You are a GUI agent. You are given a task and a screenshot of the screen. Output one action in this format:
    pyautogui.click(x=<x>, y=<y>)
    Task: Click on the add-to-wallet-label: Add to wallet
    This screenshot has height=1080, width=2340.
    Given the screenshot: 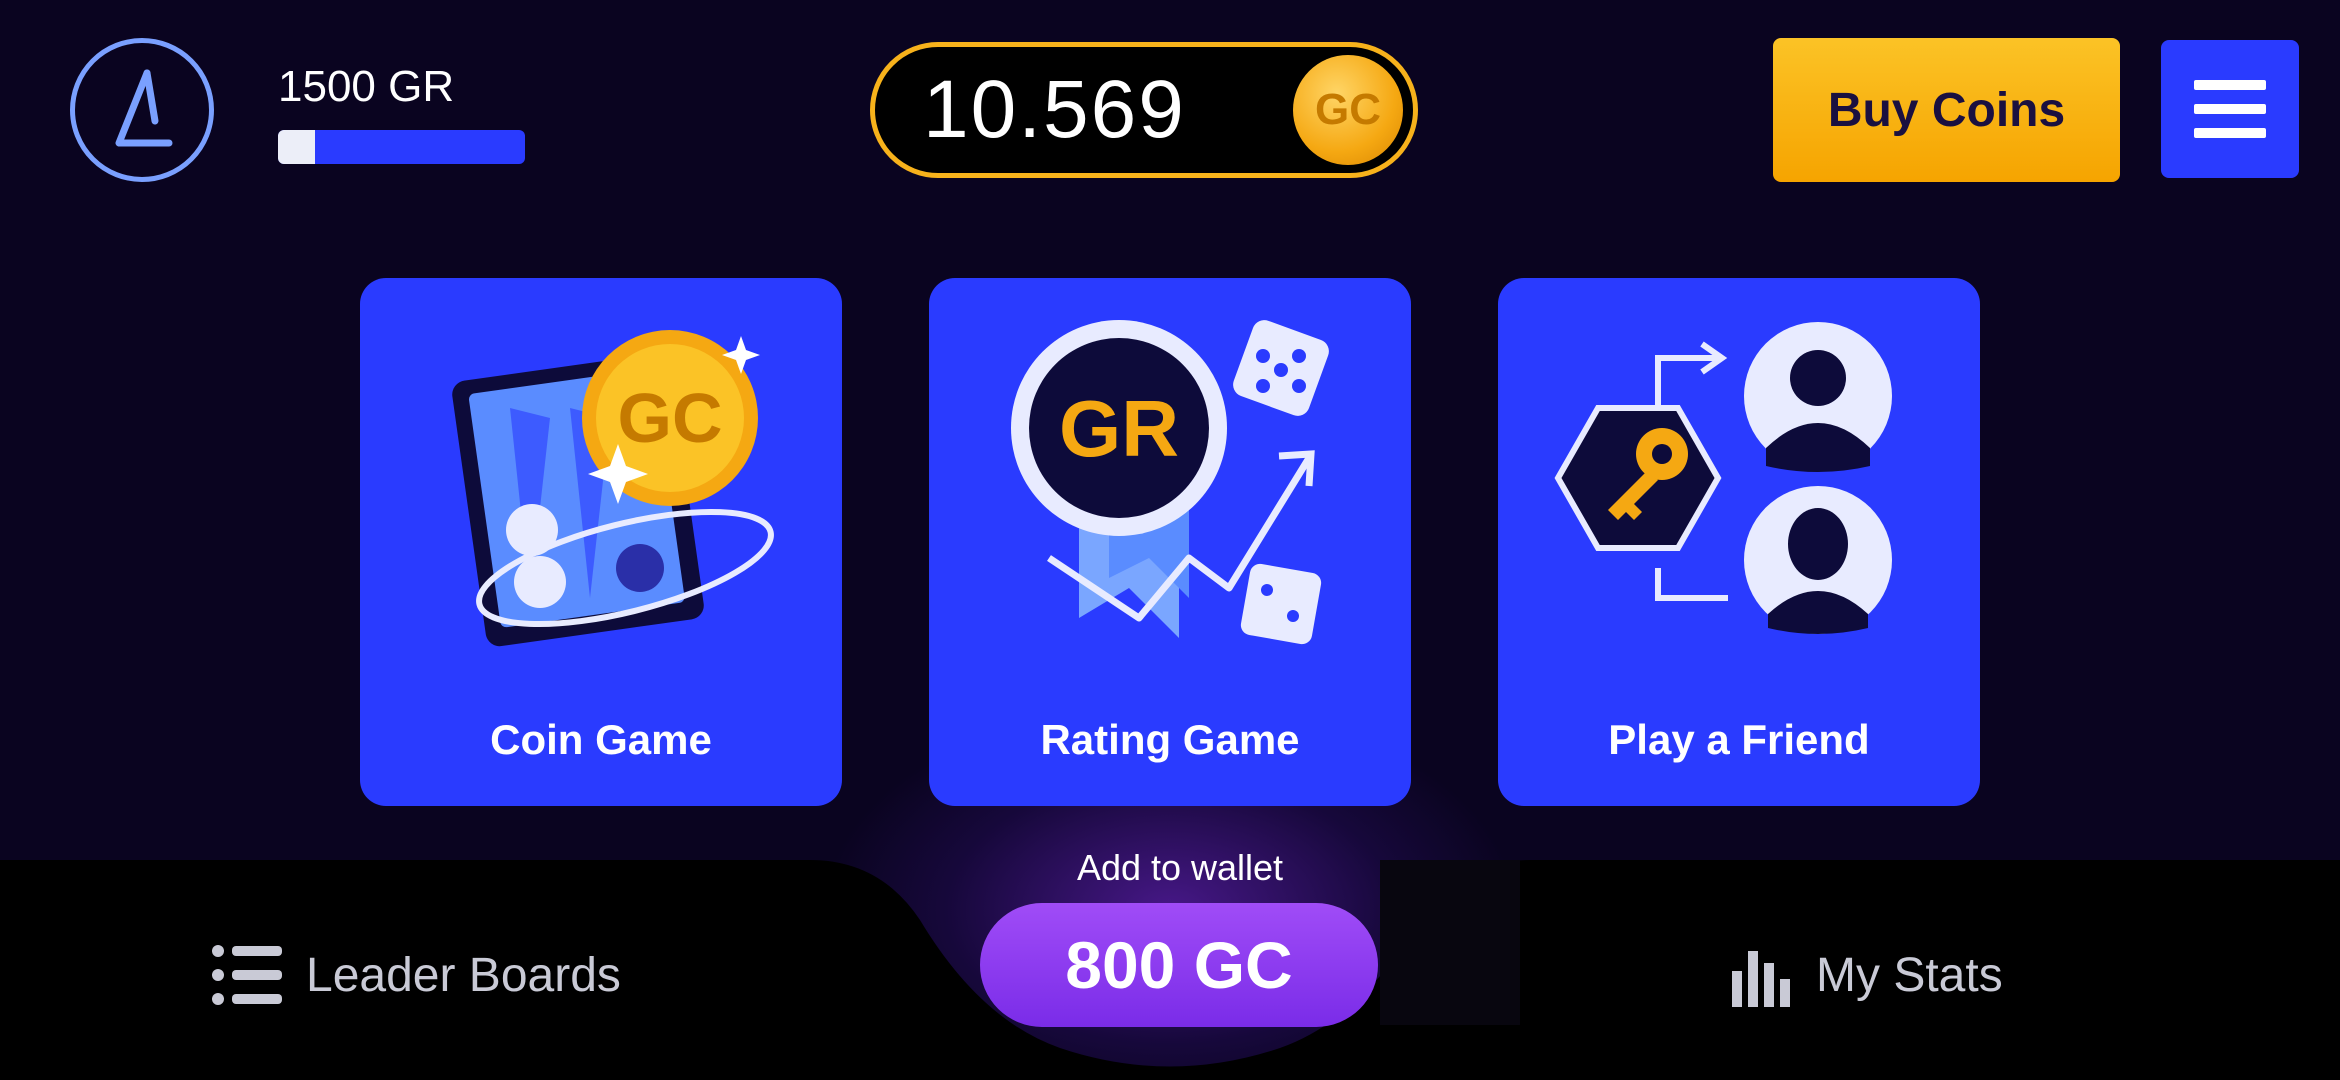 What is the action you would take?
    pyautogui.click(x=1180, y=867)
    